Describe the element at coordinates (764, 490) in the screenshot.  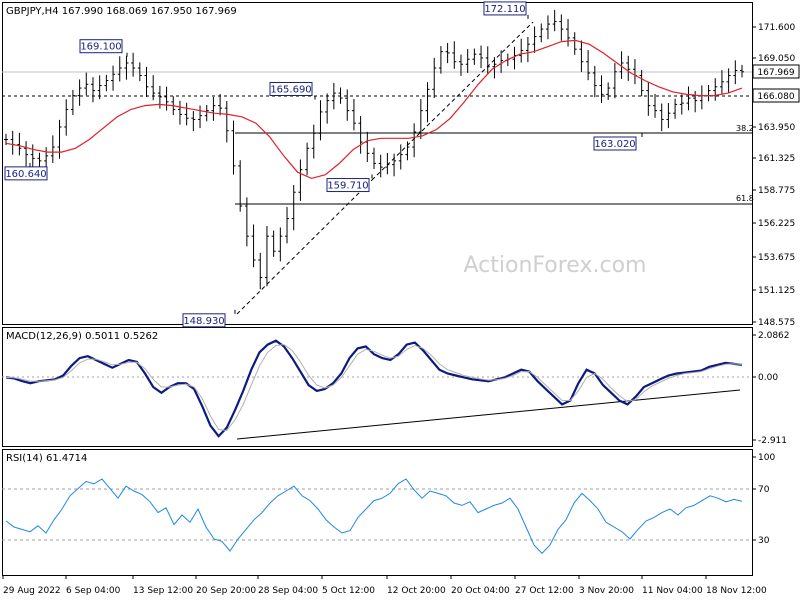
I see `rsi-y-tick-label: 70` at that location.